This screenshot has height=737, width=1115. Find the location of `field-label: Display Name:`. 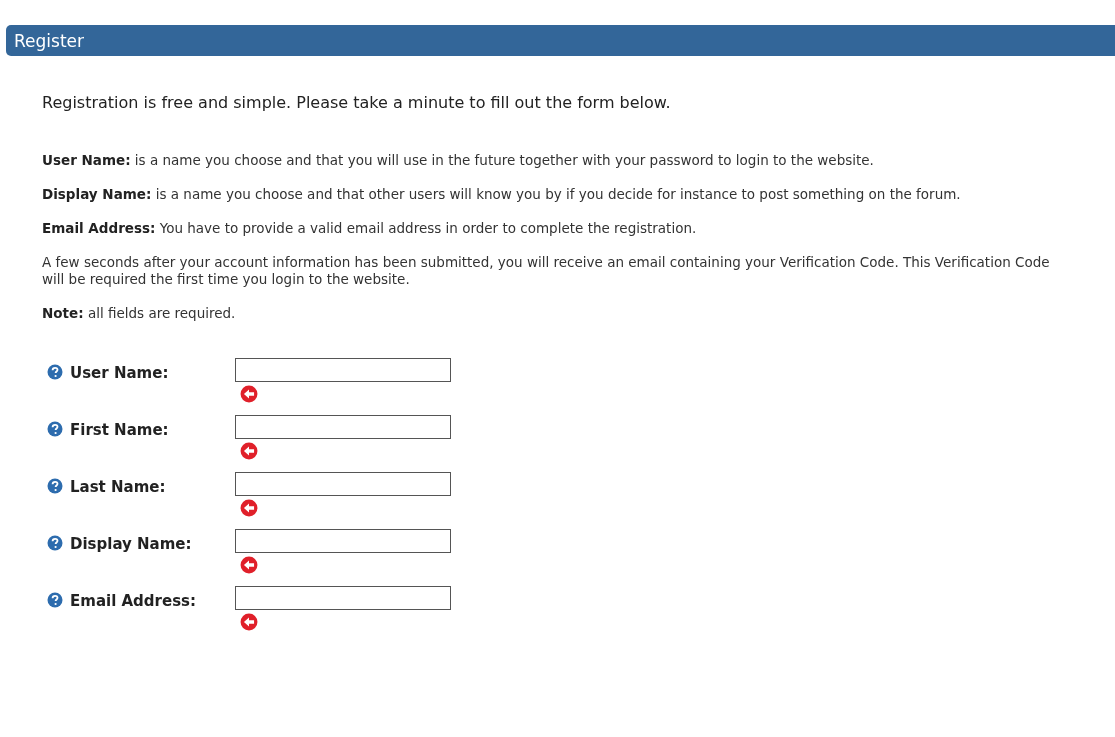

field-label: Display Name: is located at coordinates (131, 544).